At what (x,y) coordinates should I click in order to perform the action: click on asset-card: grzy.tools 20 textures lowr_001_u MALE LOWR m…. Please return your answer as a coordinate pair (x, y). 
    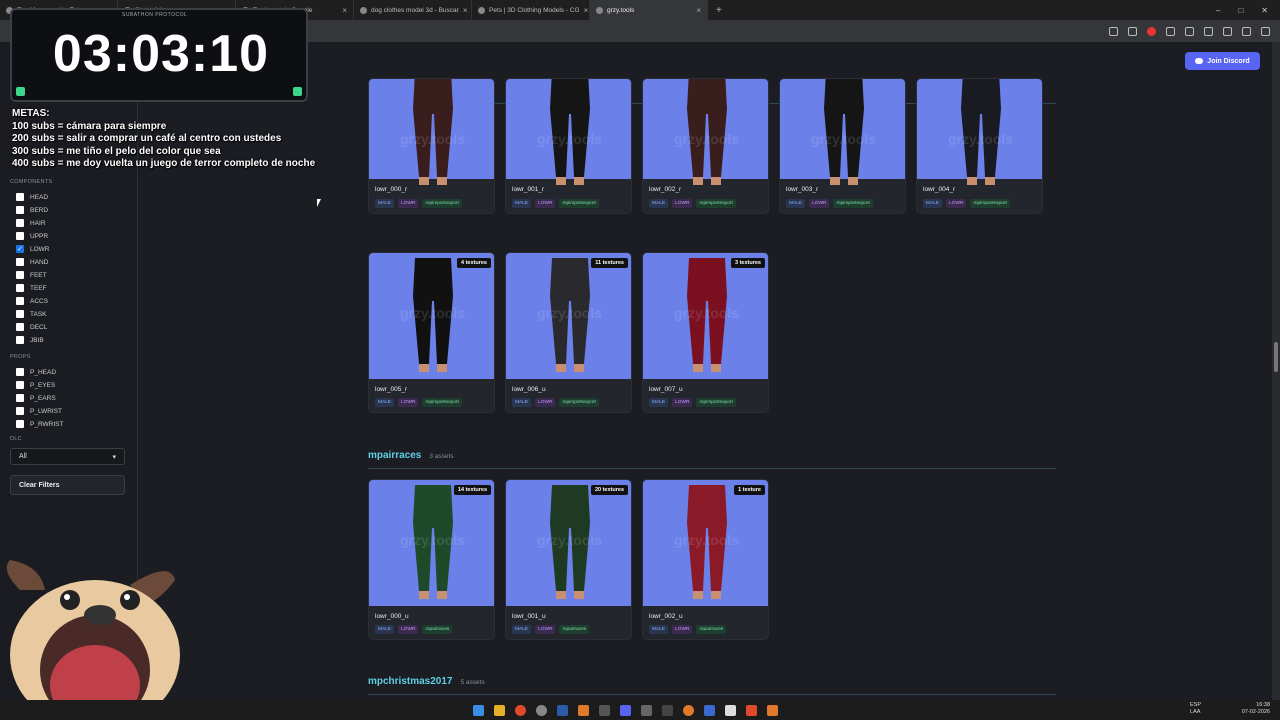
    Looking at the image, I should click on (568, 559).